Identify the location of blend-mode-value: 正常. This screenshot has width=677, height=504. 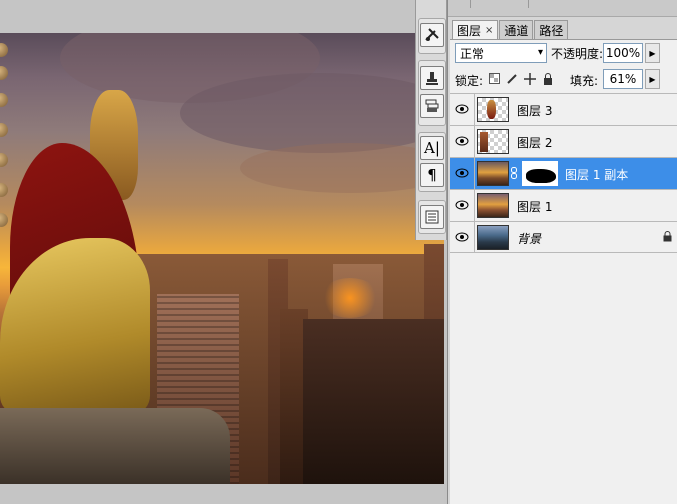
(472, 53).